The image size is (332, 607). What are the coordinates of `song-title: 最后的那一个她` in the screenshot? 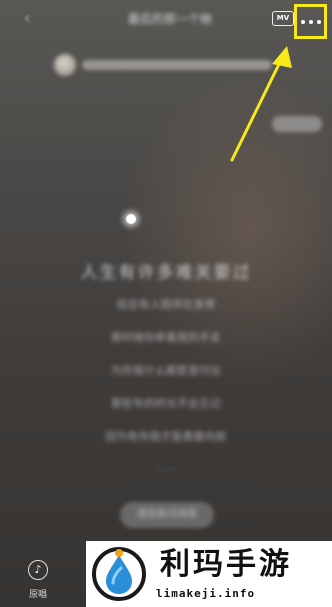 It's located at (169, 19).